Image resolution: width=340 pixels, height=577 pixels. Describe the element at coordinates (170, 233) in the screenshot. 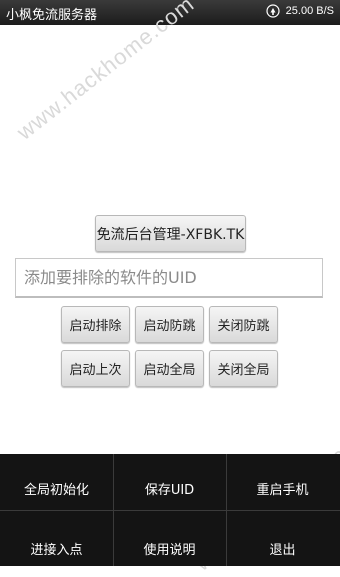

I see `admin-console-button: 免流后台管理-XFBK.TK` at that location.